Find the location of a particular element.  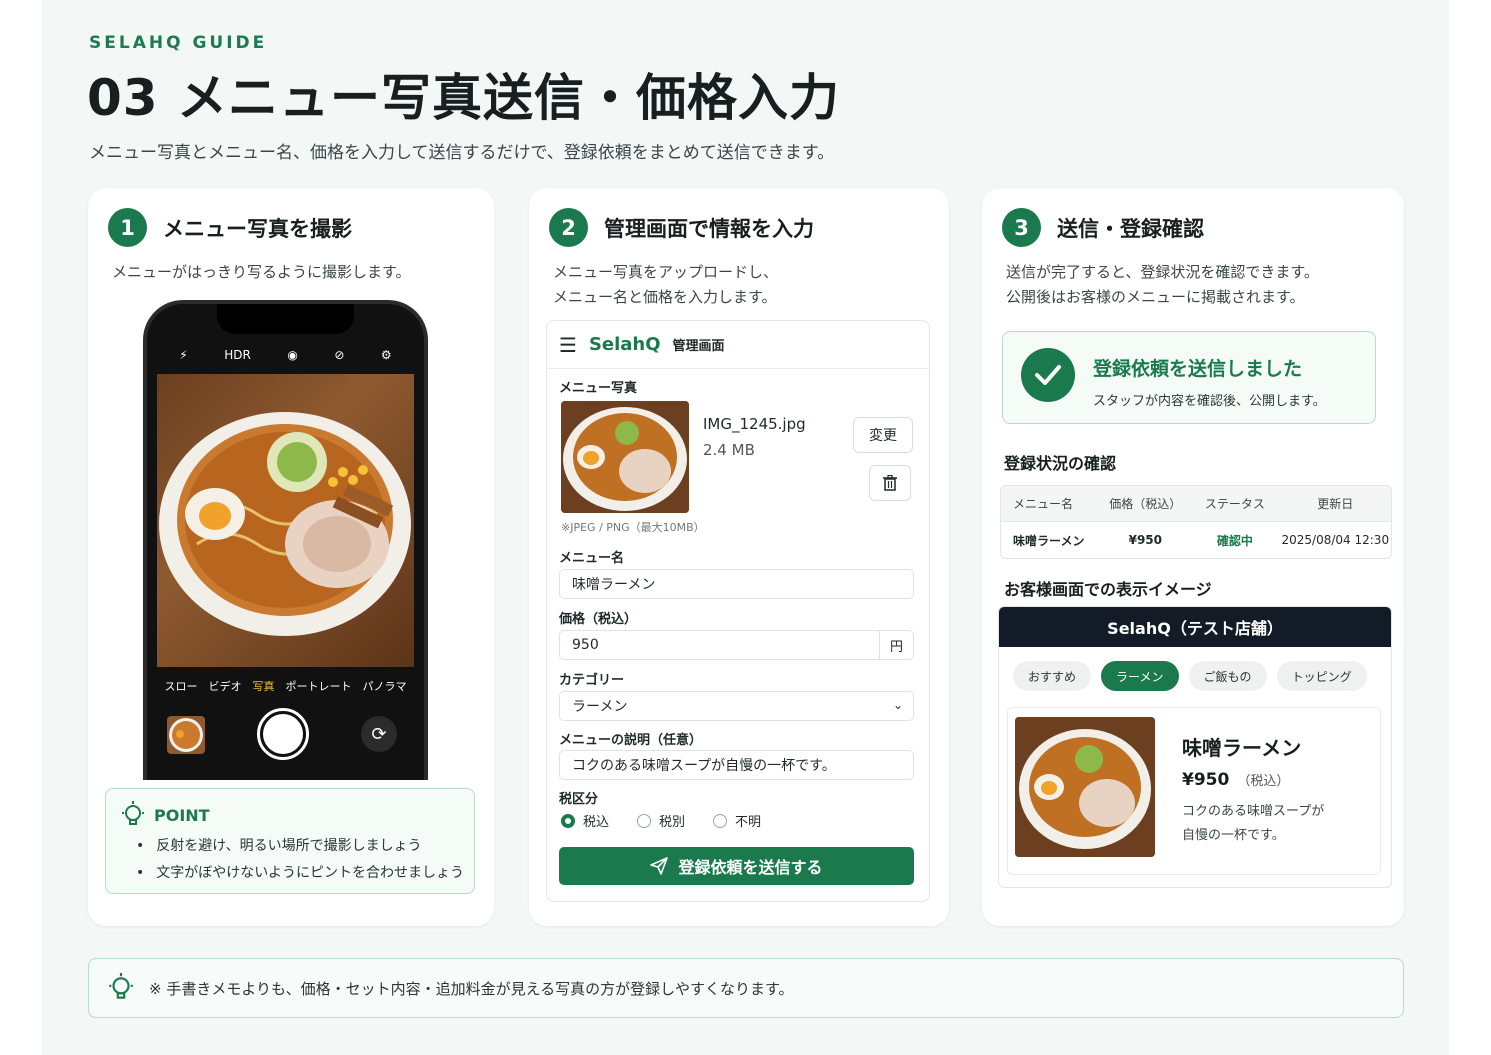

tax-option-excluded: 税別 is located at coordinates (661, 820).